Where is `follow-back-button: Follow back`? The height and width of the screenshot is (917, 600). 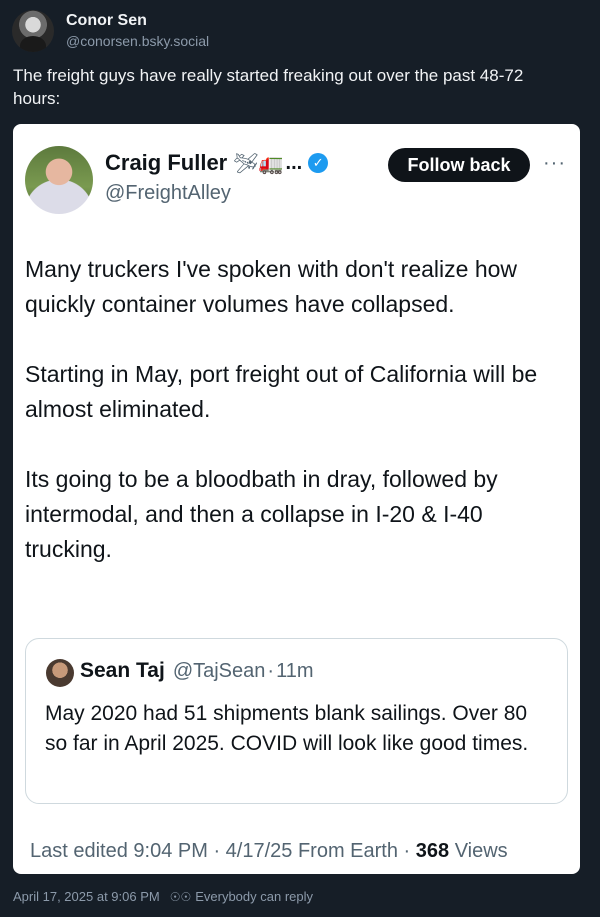 follow-back-button: Follow back is located at coordinates (459, 165).